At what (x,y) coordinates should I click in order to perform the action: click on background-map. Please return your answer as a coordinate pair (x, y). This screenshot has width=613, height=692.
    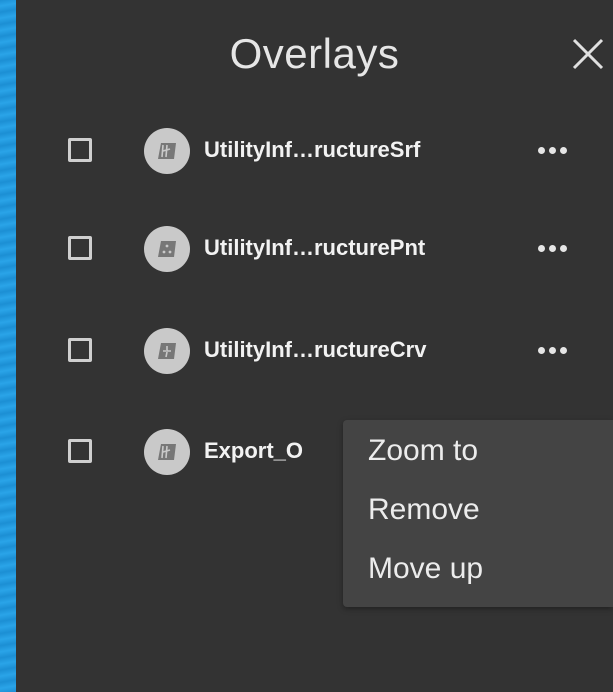
    Looking at the image, I should click on (8, 346).